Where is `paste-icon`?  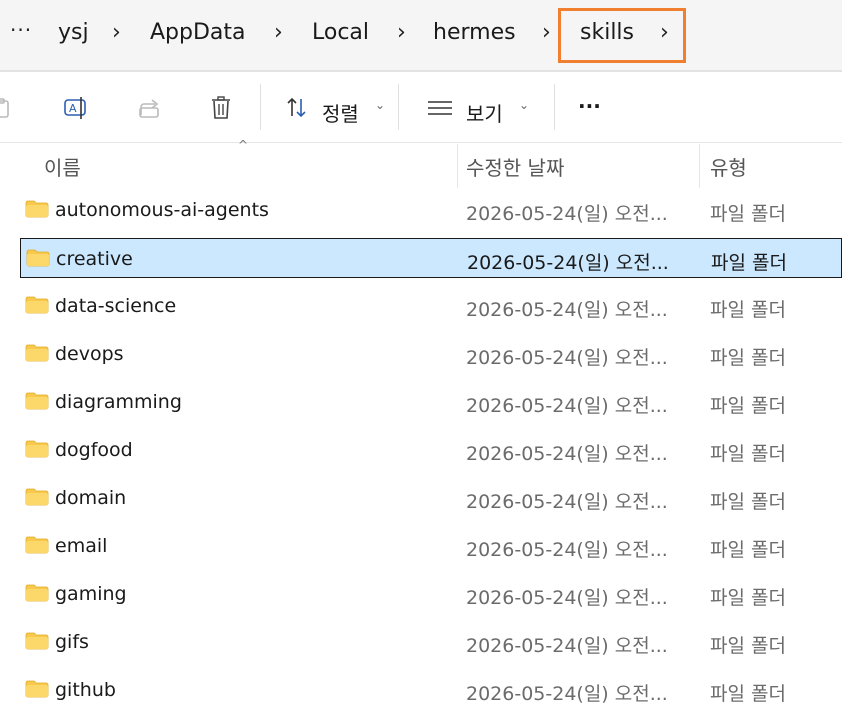 paste-icon is located at coordinates (8, 108).